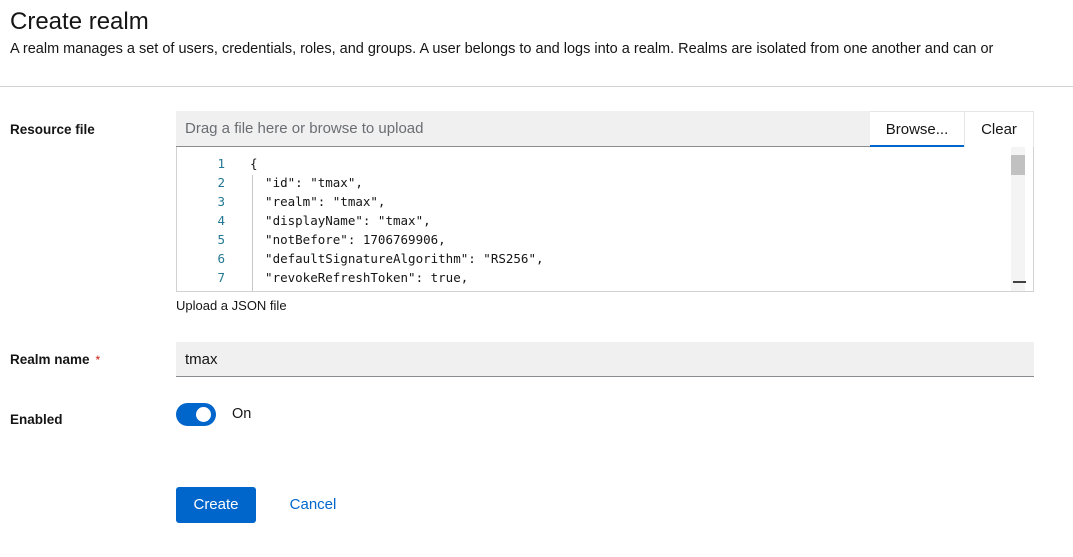 The width and height of the screenshot is (1073, 557). What do you see at coordinates (592, 184) in the screenshot?
I see `code-line: 2 "id": "tmax",` at bounding box center [592, 184].